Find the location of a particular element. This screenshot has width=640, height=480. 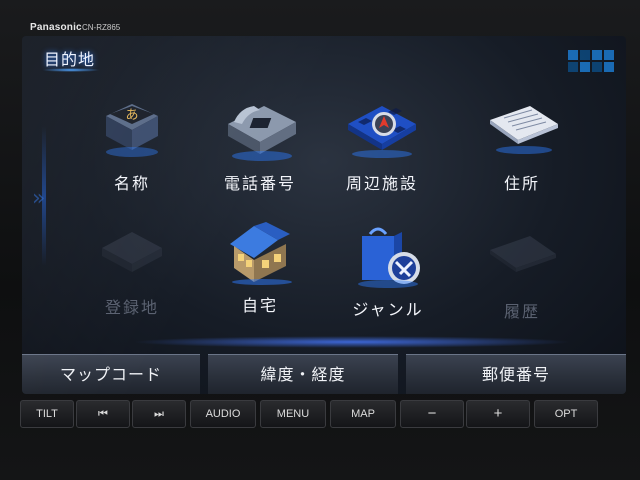

menu-item-home: 自宅 is located at coordinates (260, 276).